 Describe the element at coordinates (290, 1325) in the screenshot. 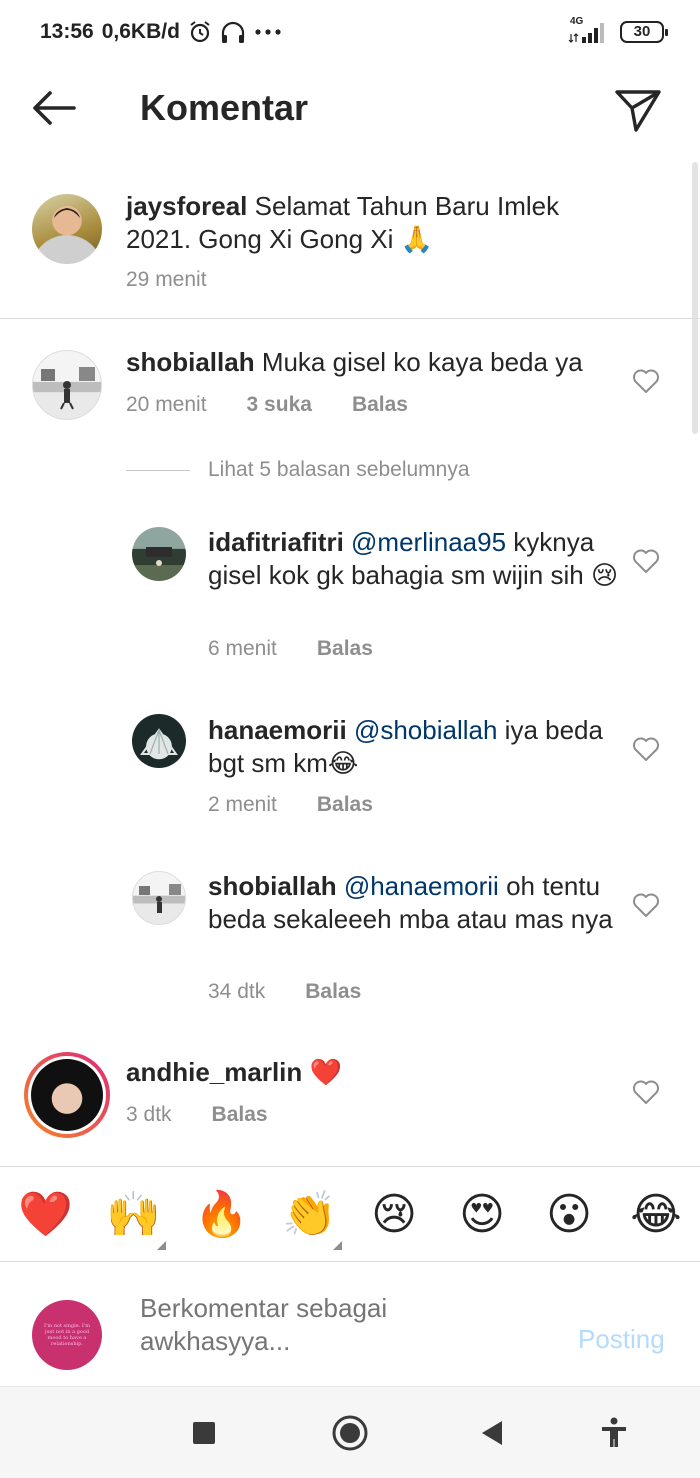

I see `comment-input` at that location.